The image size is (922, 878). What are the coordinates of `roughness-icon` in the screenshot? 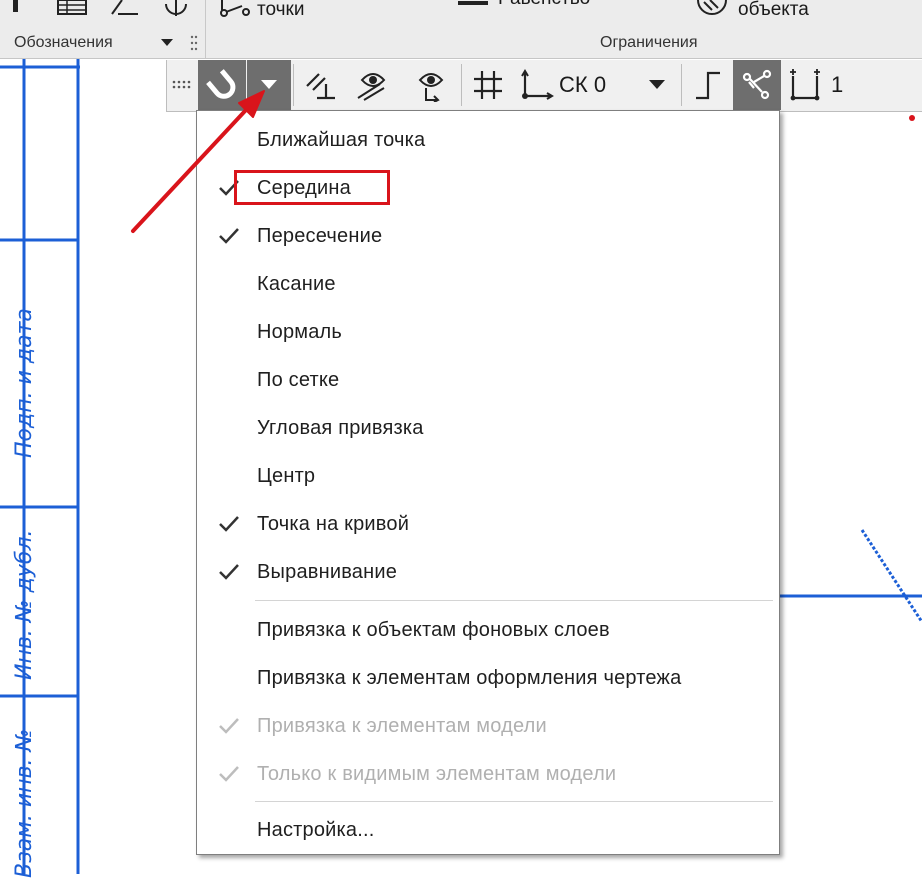 It's located at (126, 8).